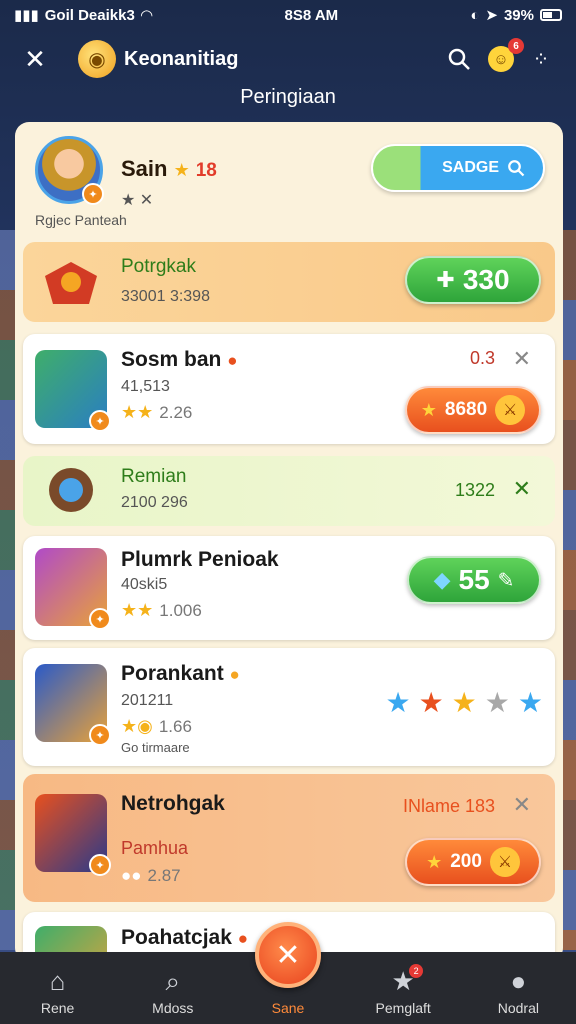 The height and width of the screenshot is (1024, 576). What do you see at coordinates (157, 412) in the screenshot?
I see `row-rating: ★★ 2.26` at bounding box center [157, 412].